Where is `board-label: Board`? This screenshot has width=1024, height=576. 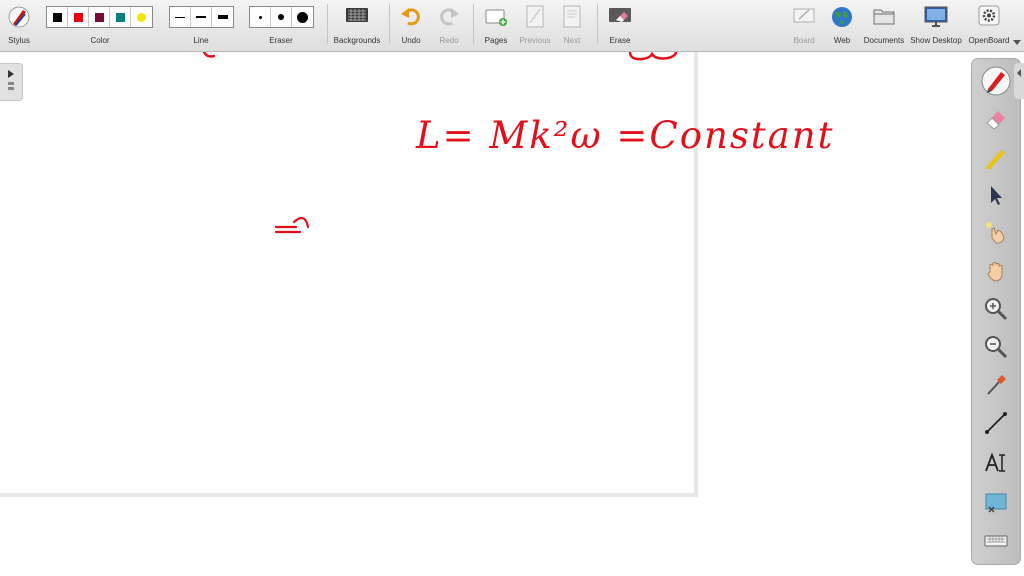 board-label: Board is located at coordinates (804, 40).